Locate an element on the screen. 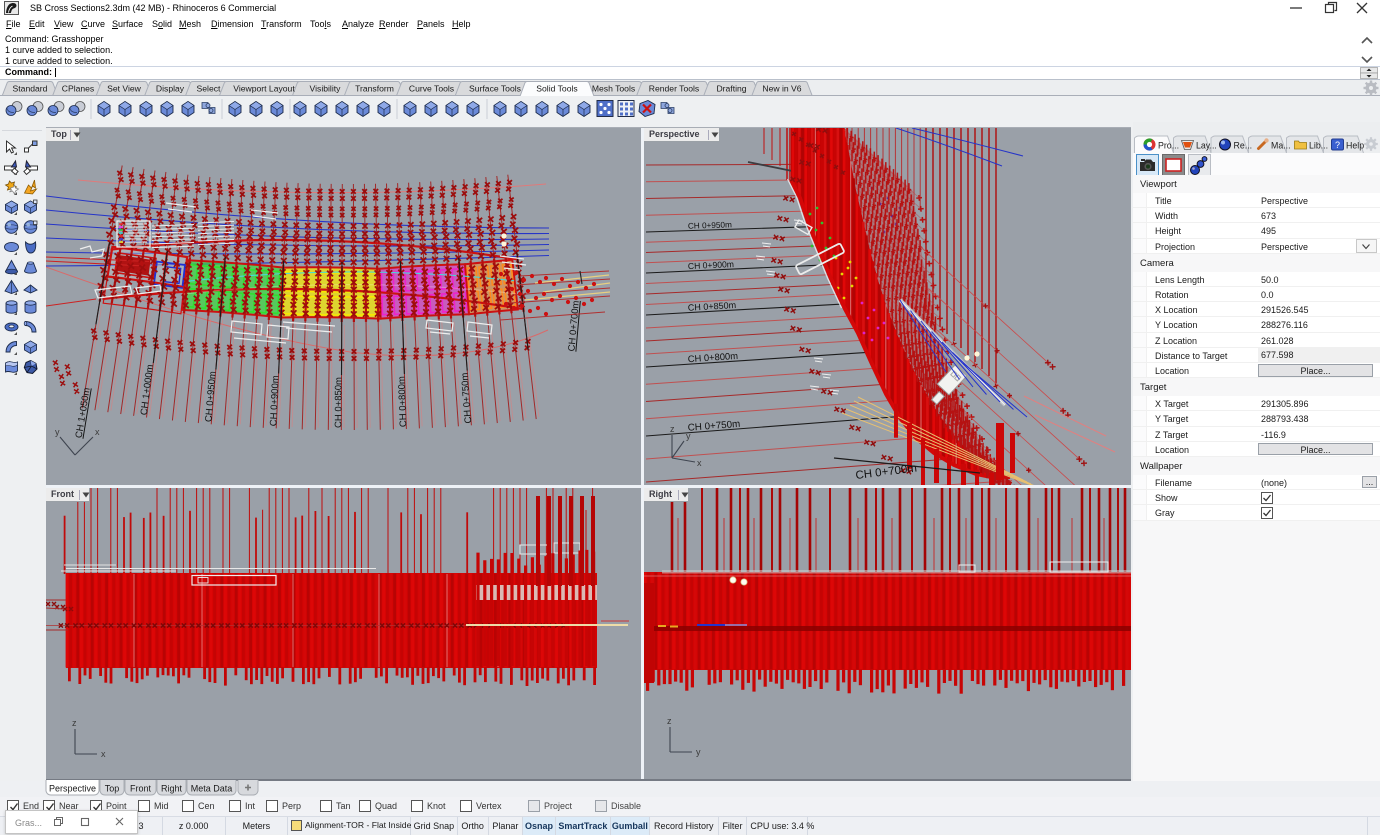  svg-text: Transform is located at coordinates (374, 89).